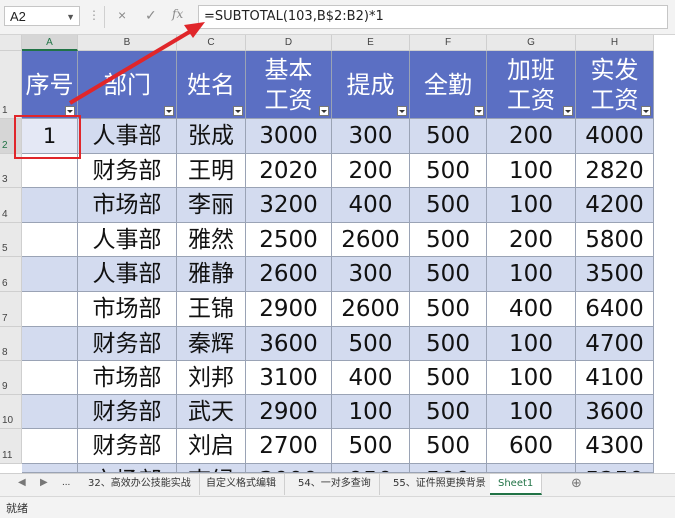 The height and width of the screenshot is (518, 675). What do you see at coordinates (140, 484) in the screenshot?
I see `sheet-tab: 32、高效办公技能实战` at bounding box center [140, 484].